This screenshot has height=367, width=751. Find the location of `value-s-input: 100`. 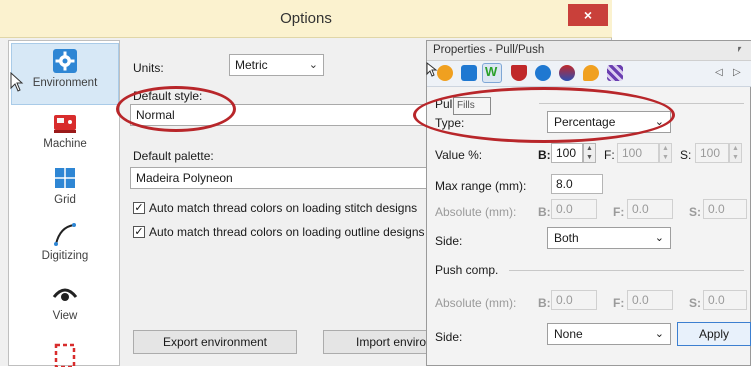

value-s-input: 100 is located at coordinates (712, 153).